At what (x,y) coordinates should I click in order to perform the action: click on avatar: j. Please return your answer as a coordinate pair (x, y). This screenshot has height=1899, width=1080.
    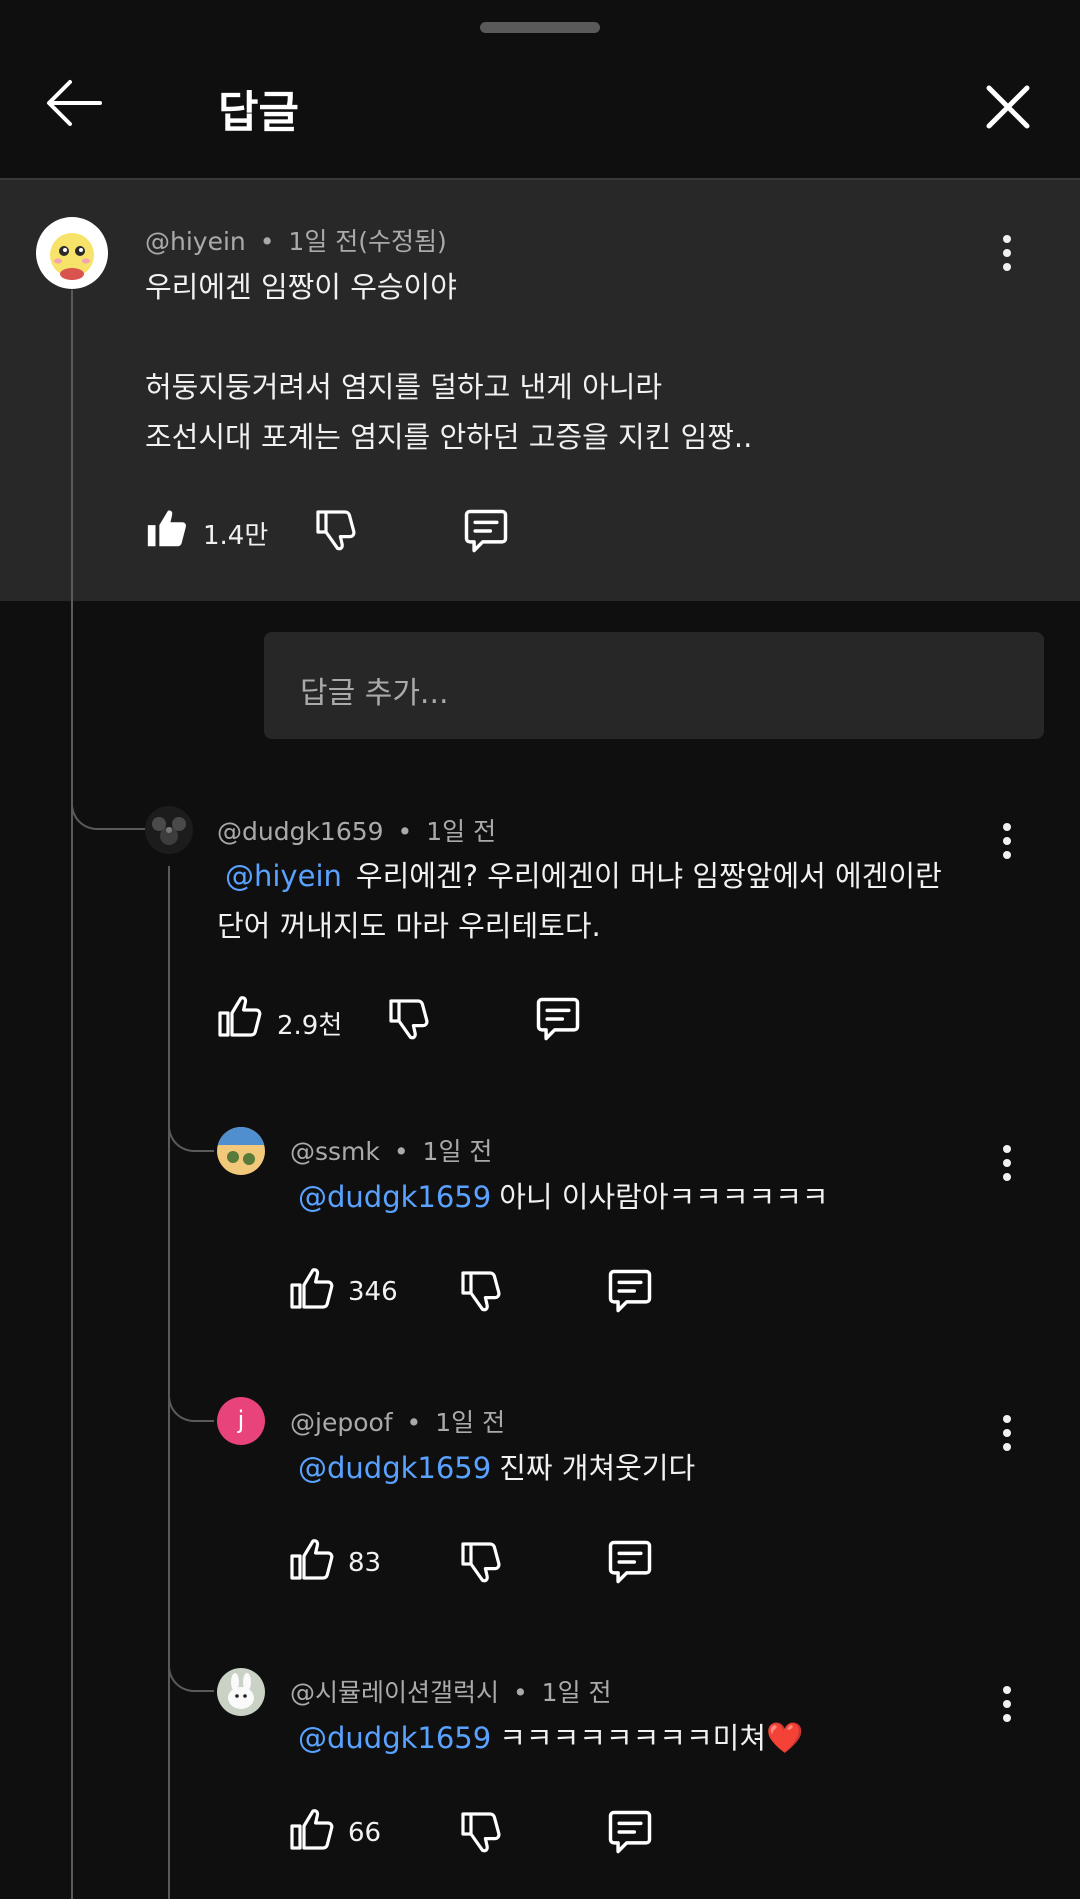
    Looking at the image, I should click on (241, 1421).